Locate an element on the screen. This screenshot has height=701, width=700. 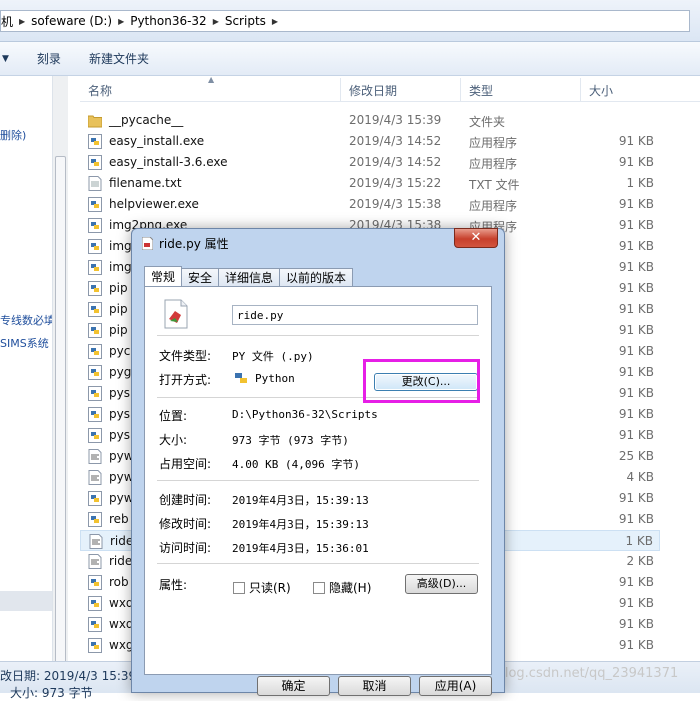
col-date: 修改日期 is located at coordinates (373, 90).